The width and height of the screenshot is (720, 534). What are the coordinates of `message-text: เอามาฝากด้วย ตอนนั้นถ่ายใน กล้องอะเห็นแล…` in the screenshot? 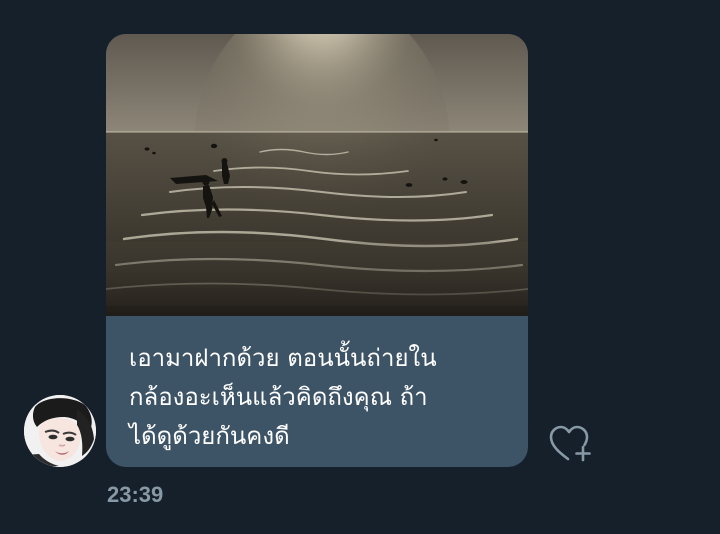 It's located at (283, 397).